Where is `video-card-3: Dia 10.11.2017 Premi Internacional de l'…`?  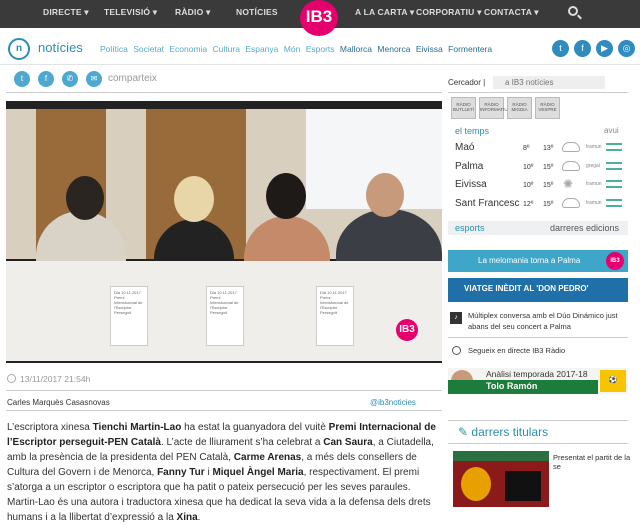
video-card-3: Dia 10.11.2017 Premi Internacional de l'… is located at coordinates (335, 316).